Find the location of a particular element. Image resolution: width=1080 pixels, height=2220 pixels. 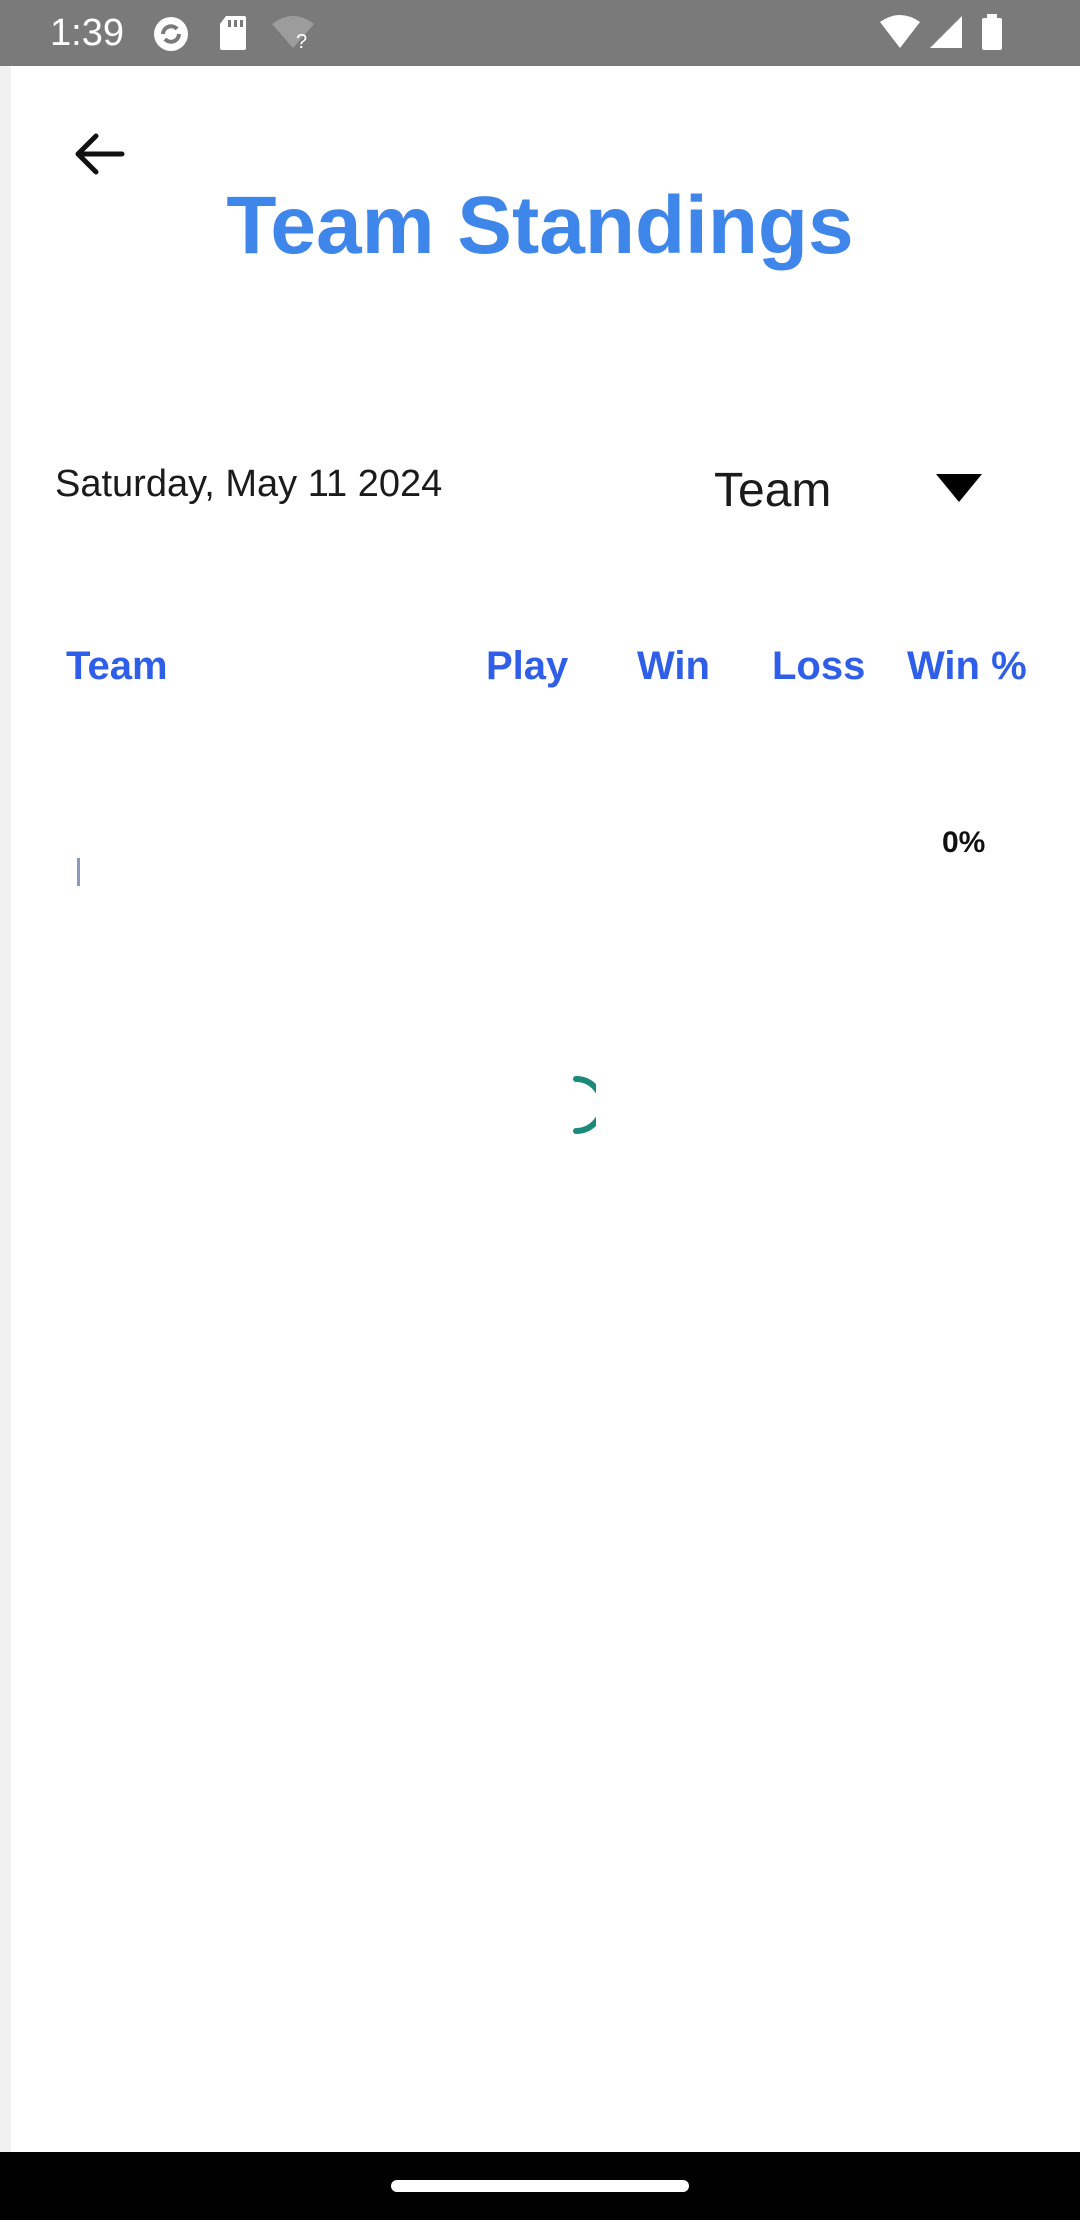

col-header-play: Play is located at coordinates (527, 666).